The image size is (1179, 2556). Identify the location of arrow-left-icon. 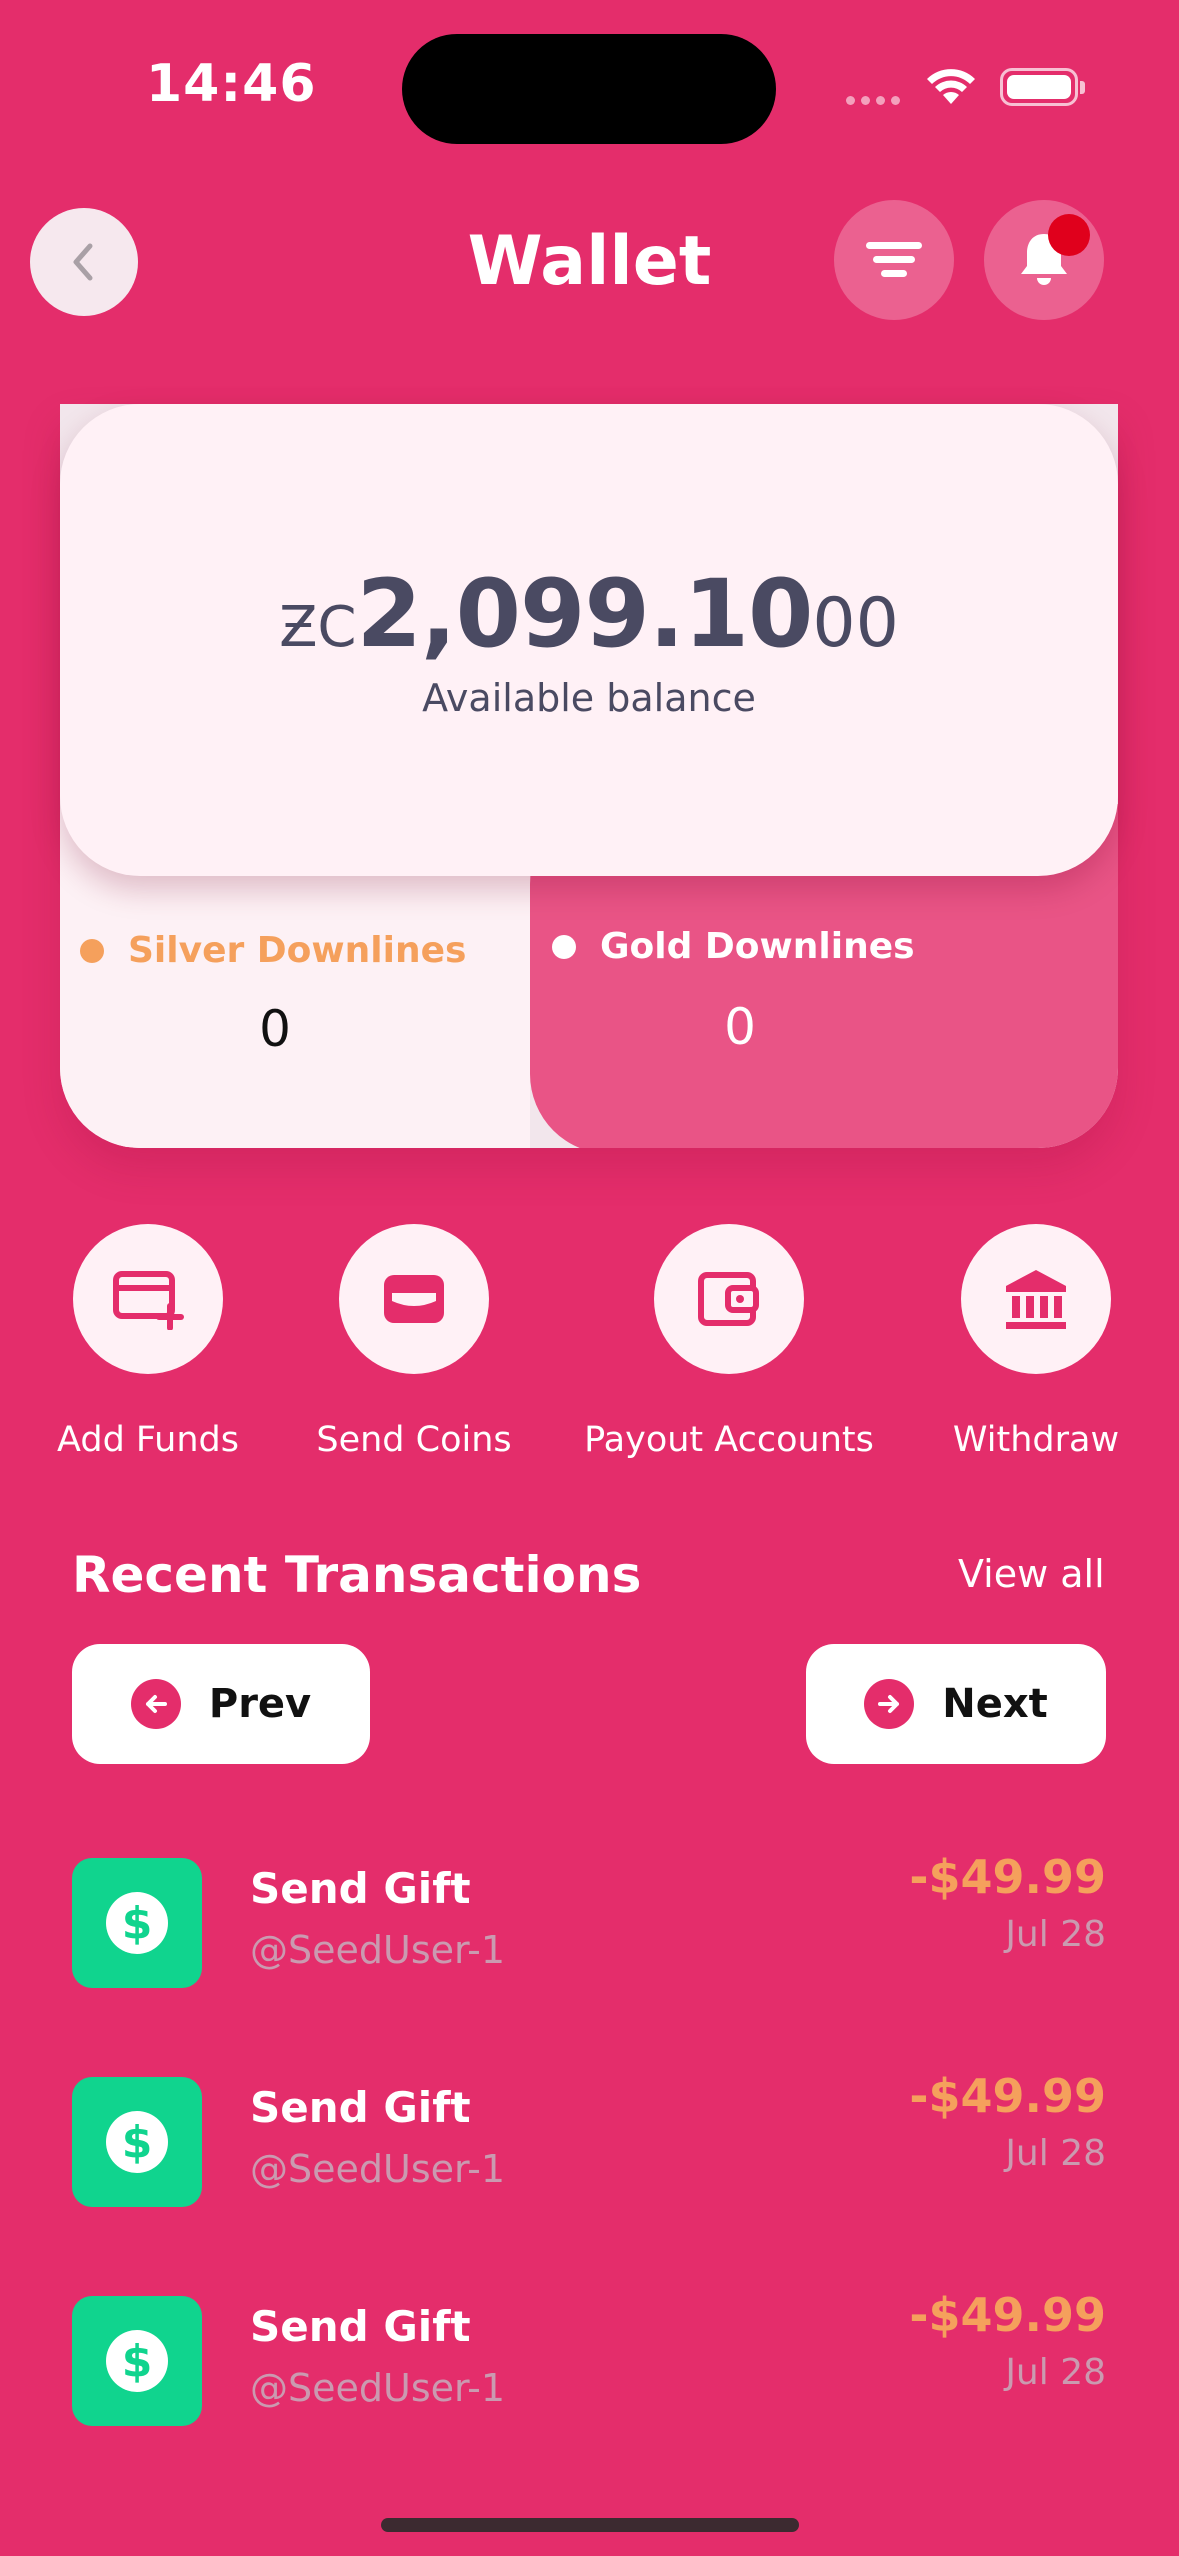
(155, 1704).